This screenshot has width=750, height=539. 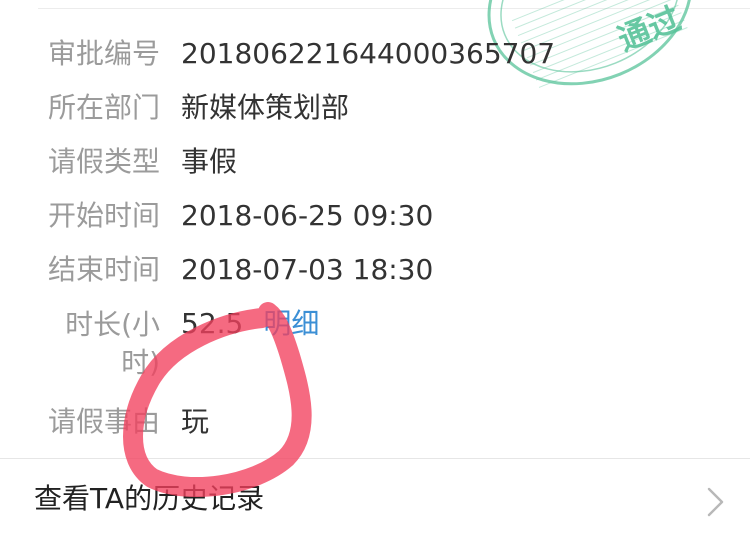 I want to click on department-value: 新媒体策划部, so click(x=265, y=107).